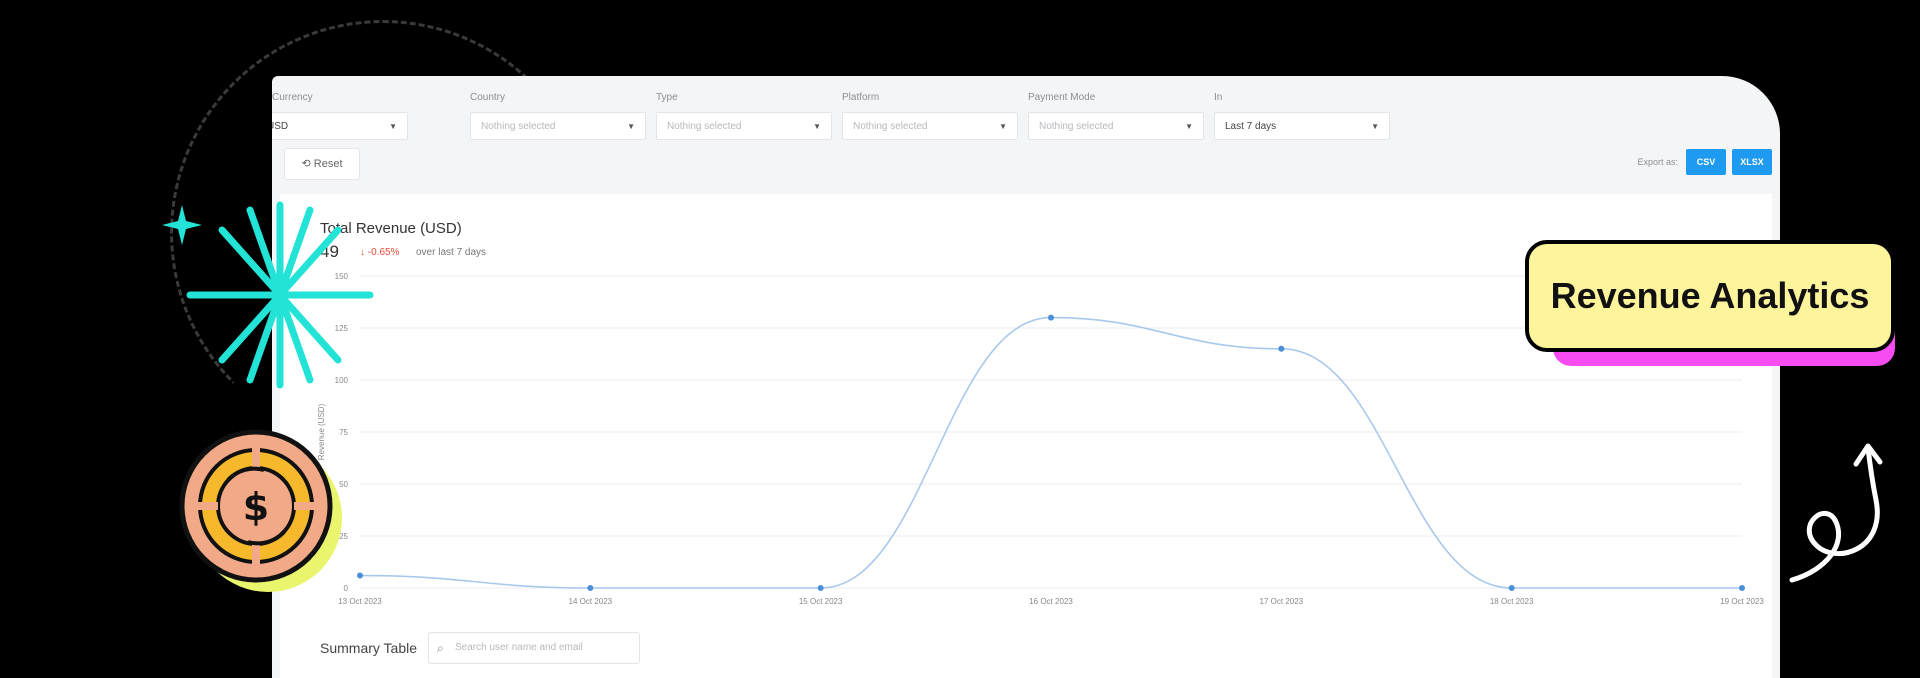 This screenshot has height=678, width=1920. I want to click on platform-select: Nothing selected ▼, so click(930, 126).